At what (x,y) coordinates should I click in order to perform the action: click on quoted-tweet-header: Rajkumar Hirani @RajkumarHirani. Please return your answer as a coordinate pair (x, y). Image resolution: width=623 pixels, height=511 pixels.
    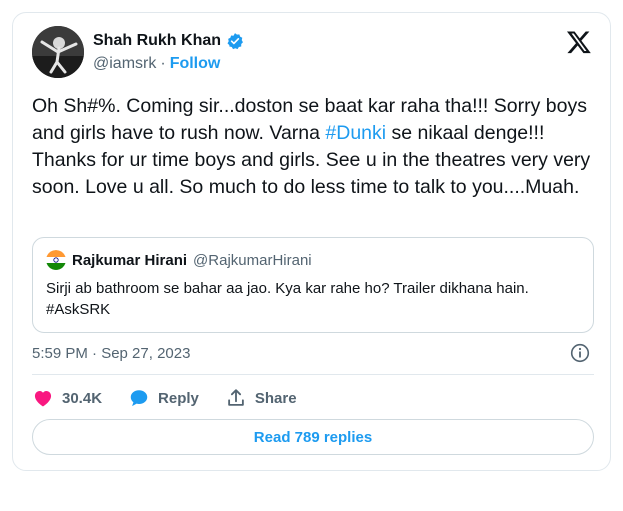
    Looking at the image, I should click on (179, 260).